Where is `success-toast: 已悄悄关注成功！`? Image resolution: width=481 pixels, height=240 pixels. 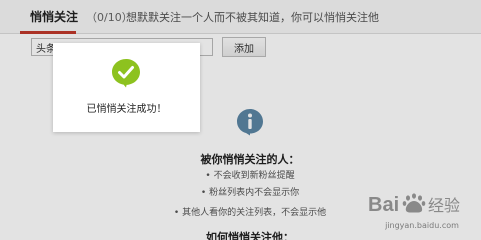
success-toast: 已悄悄关注成功！ is located at coordinates (126, 87).